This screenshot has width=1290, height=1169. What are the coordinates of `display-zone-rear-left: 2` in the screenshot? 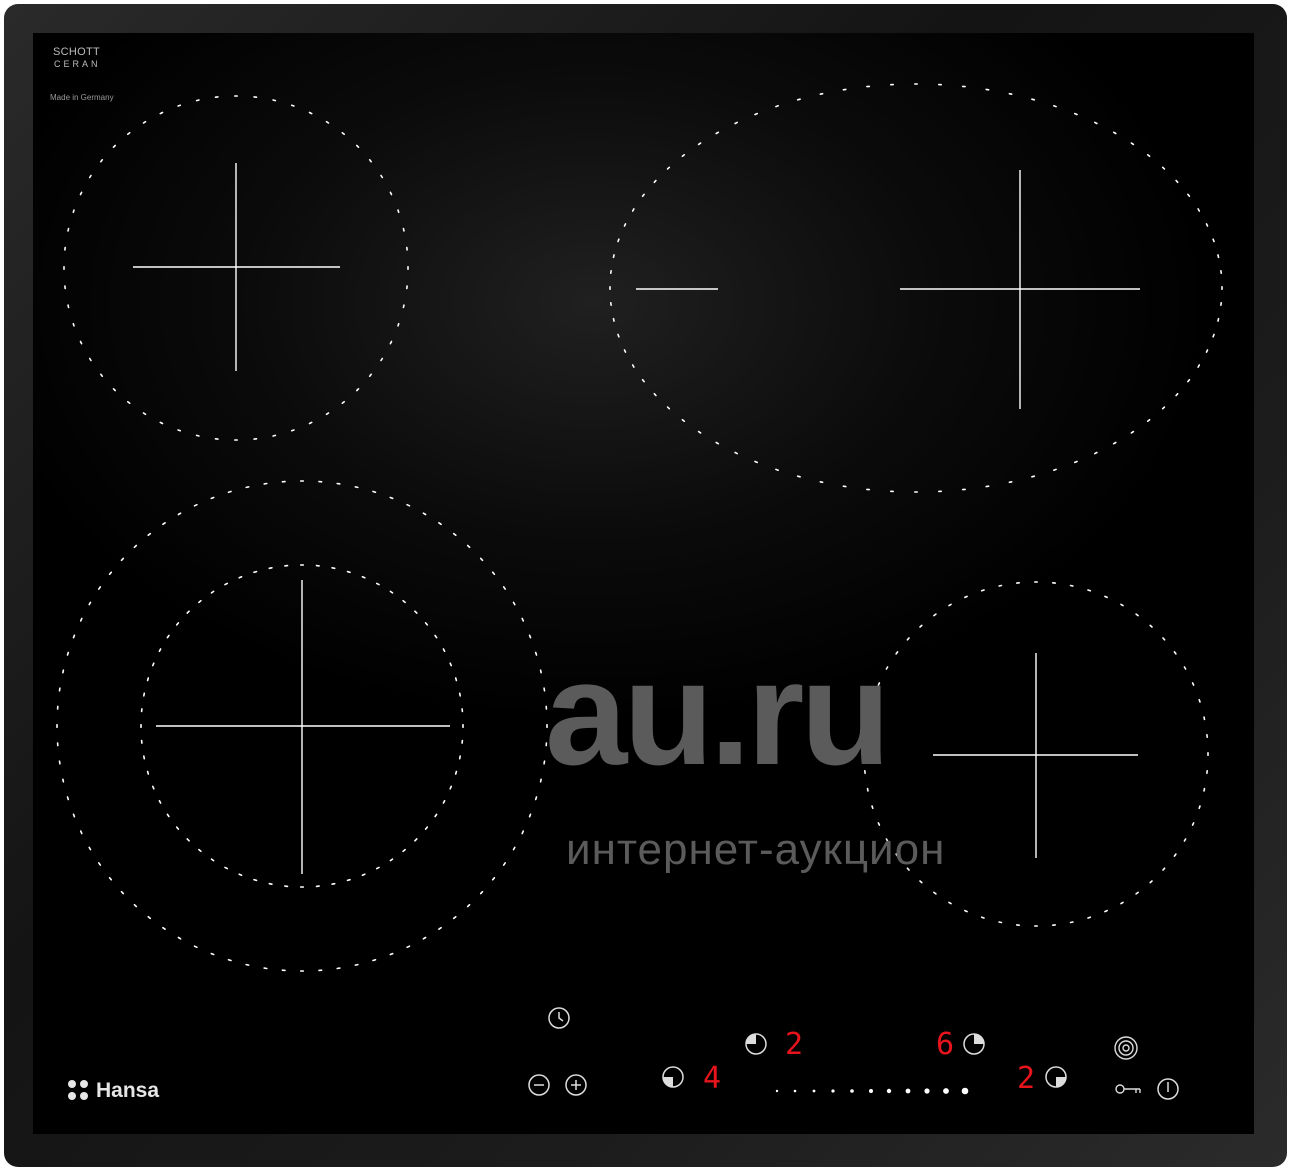 It's located at (794, 1044).